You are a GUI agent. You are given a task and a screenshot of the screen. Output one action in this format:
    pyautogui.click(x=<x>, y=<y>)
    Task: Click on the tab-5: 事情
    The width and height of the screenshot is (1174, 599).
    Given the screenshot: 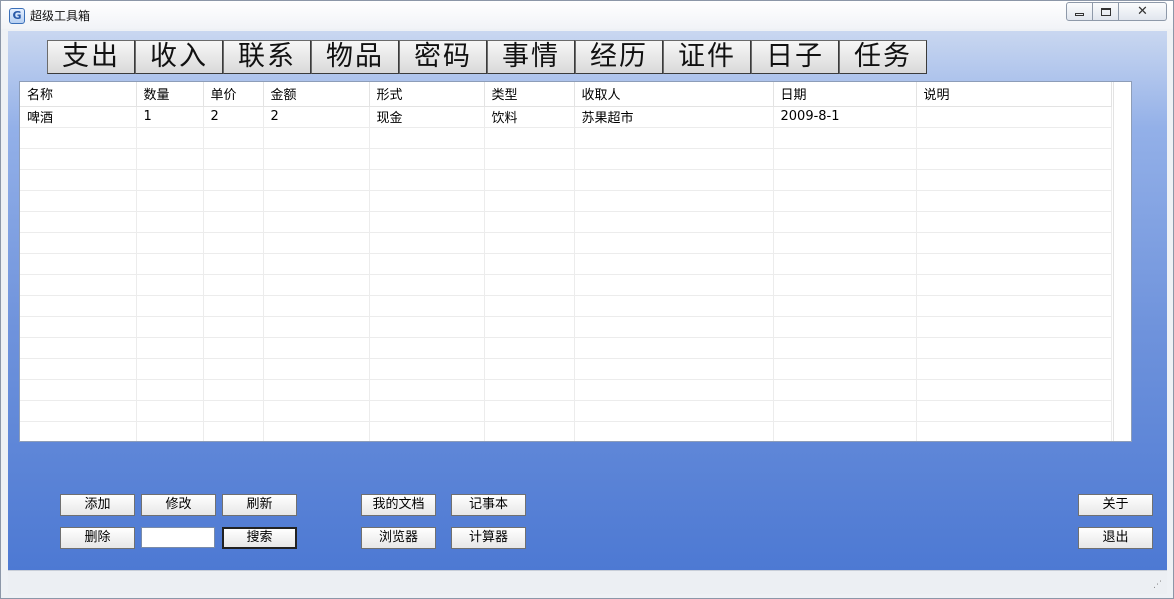 What is the action you would take?
    pyautogui.click(x=531, y=57)
    